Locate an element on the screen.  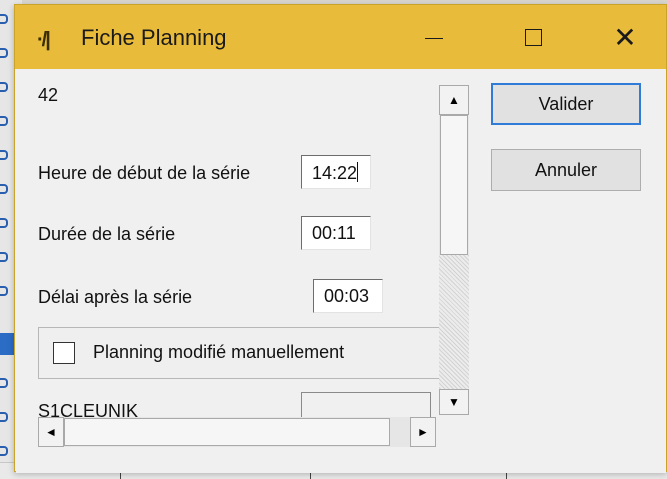
scrollbar-corner is located at coordinates (452, 432).